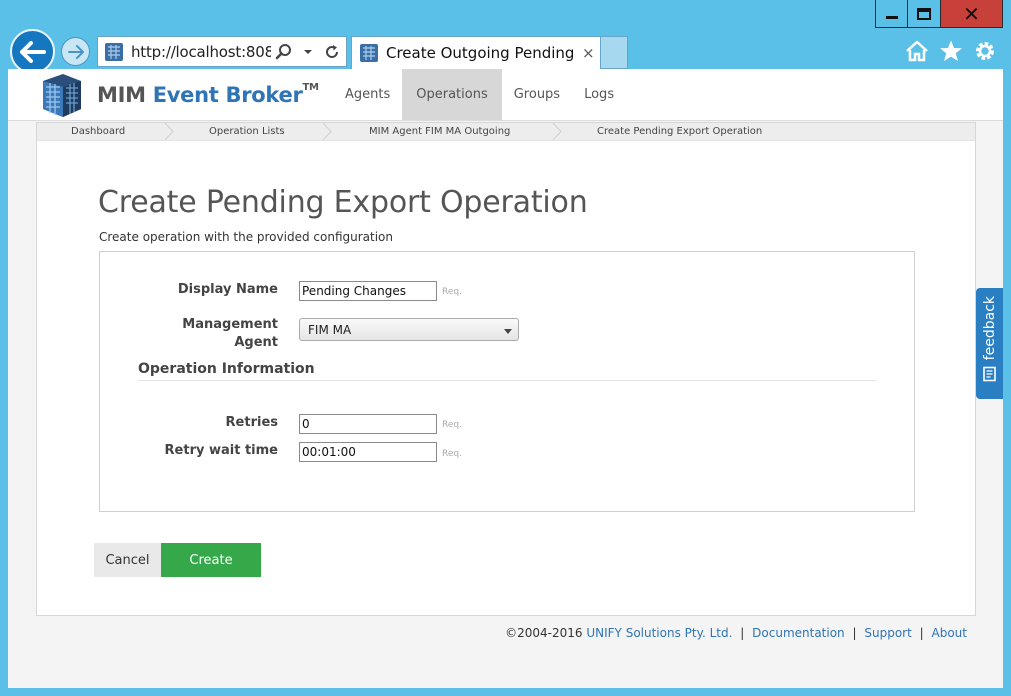  I want to click on breadcrumb-current: Create Pending Export Operation, so click(680, 131).